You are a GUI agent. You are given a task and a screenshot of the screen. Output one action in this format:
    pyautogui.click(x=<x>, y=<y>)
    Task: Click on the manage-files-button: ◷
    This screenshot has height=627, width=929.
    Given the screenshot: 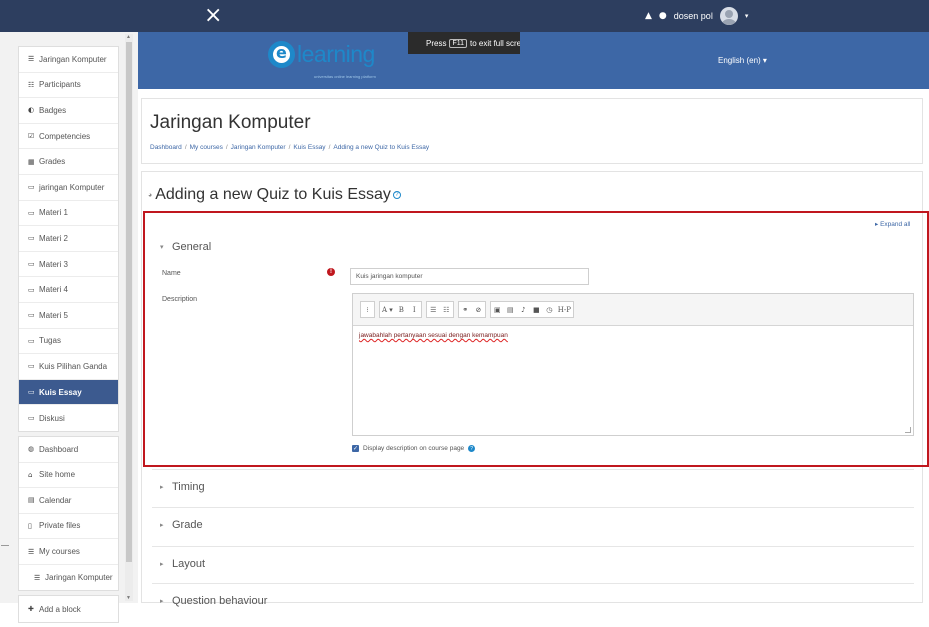 What is the action you would take?
    pyautogui.click(x=549, y=309)
    